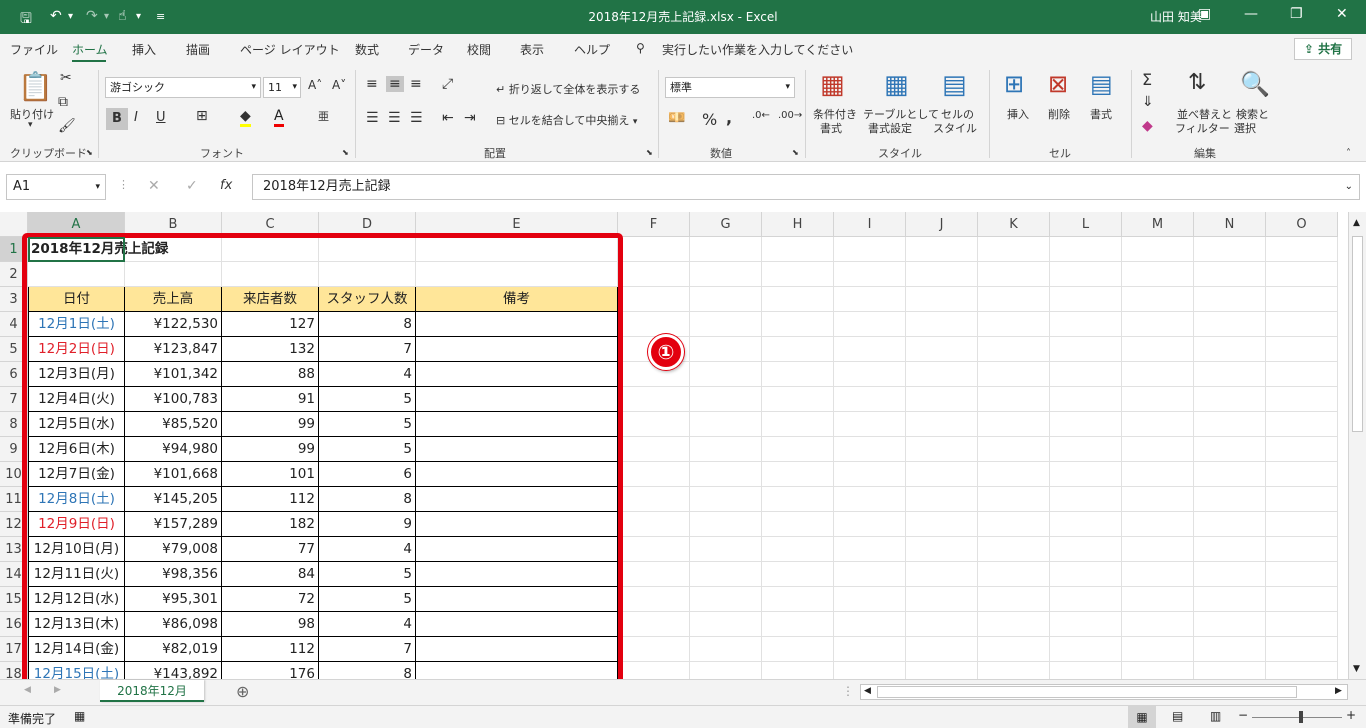 The width and height of the screenshot is (1366, 728). Describe the element at coordinates (1204, 14) in the screenshot. I see `ribbon-display-icon: ▣` at that location.